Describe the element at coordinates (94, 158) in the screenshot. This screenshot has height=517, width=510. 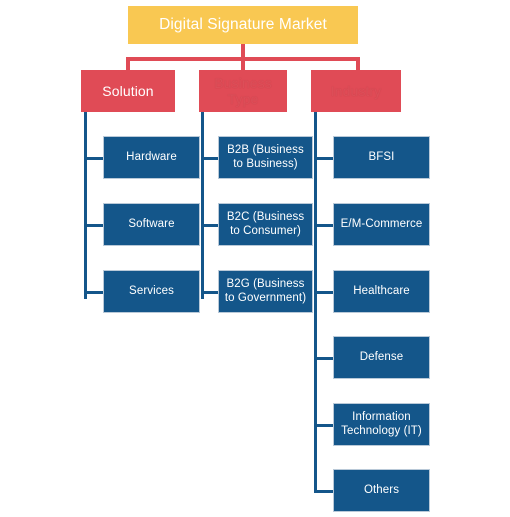
I see `connector-stub-hardware` at that location.